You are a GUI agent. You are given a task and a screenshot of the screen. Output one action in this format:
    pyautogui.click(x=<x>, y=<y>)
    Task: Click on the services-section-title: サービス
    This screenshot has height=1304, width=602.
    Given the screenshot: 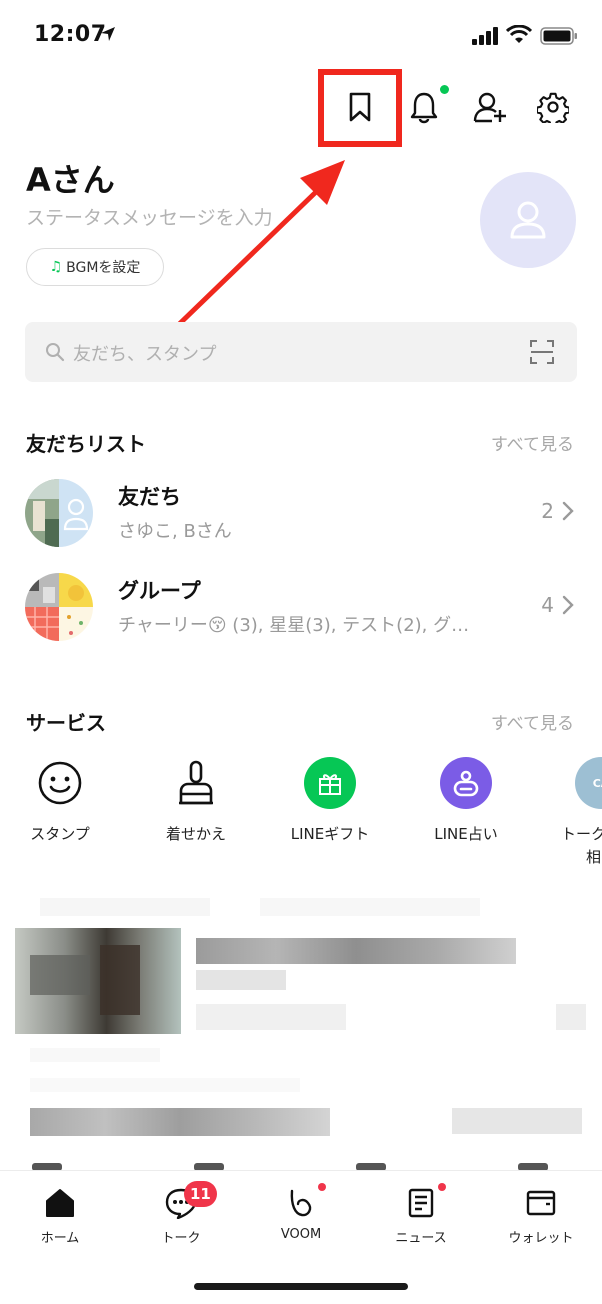 What is the action you would take?
    pyautogui.click(x=66, y=723)
    